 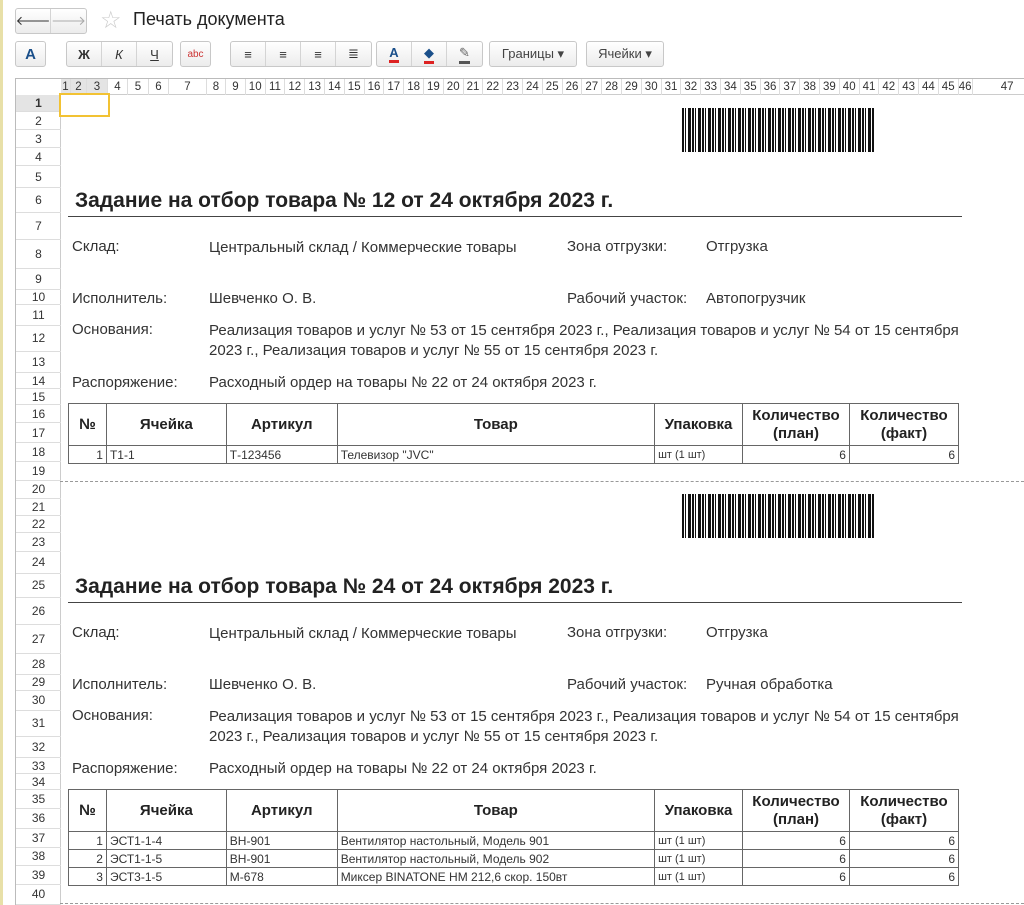 What do you see at coordinates (68, 21) in the screenshot?
I see `forward-button: 🡒` at bounding box center [68, 21].